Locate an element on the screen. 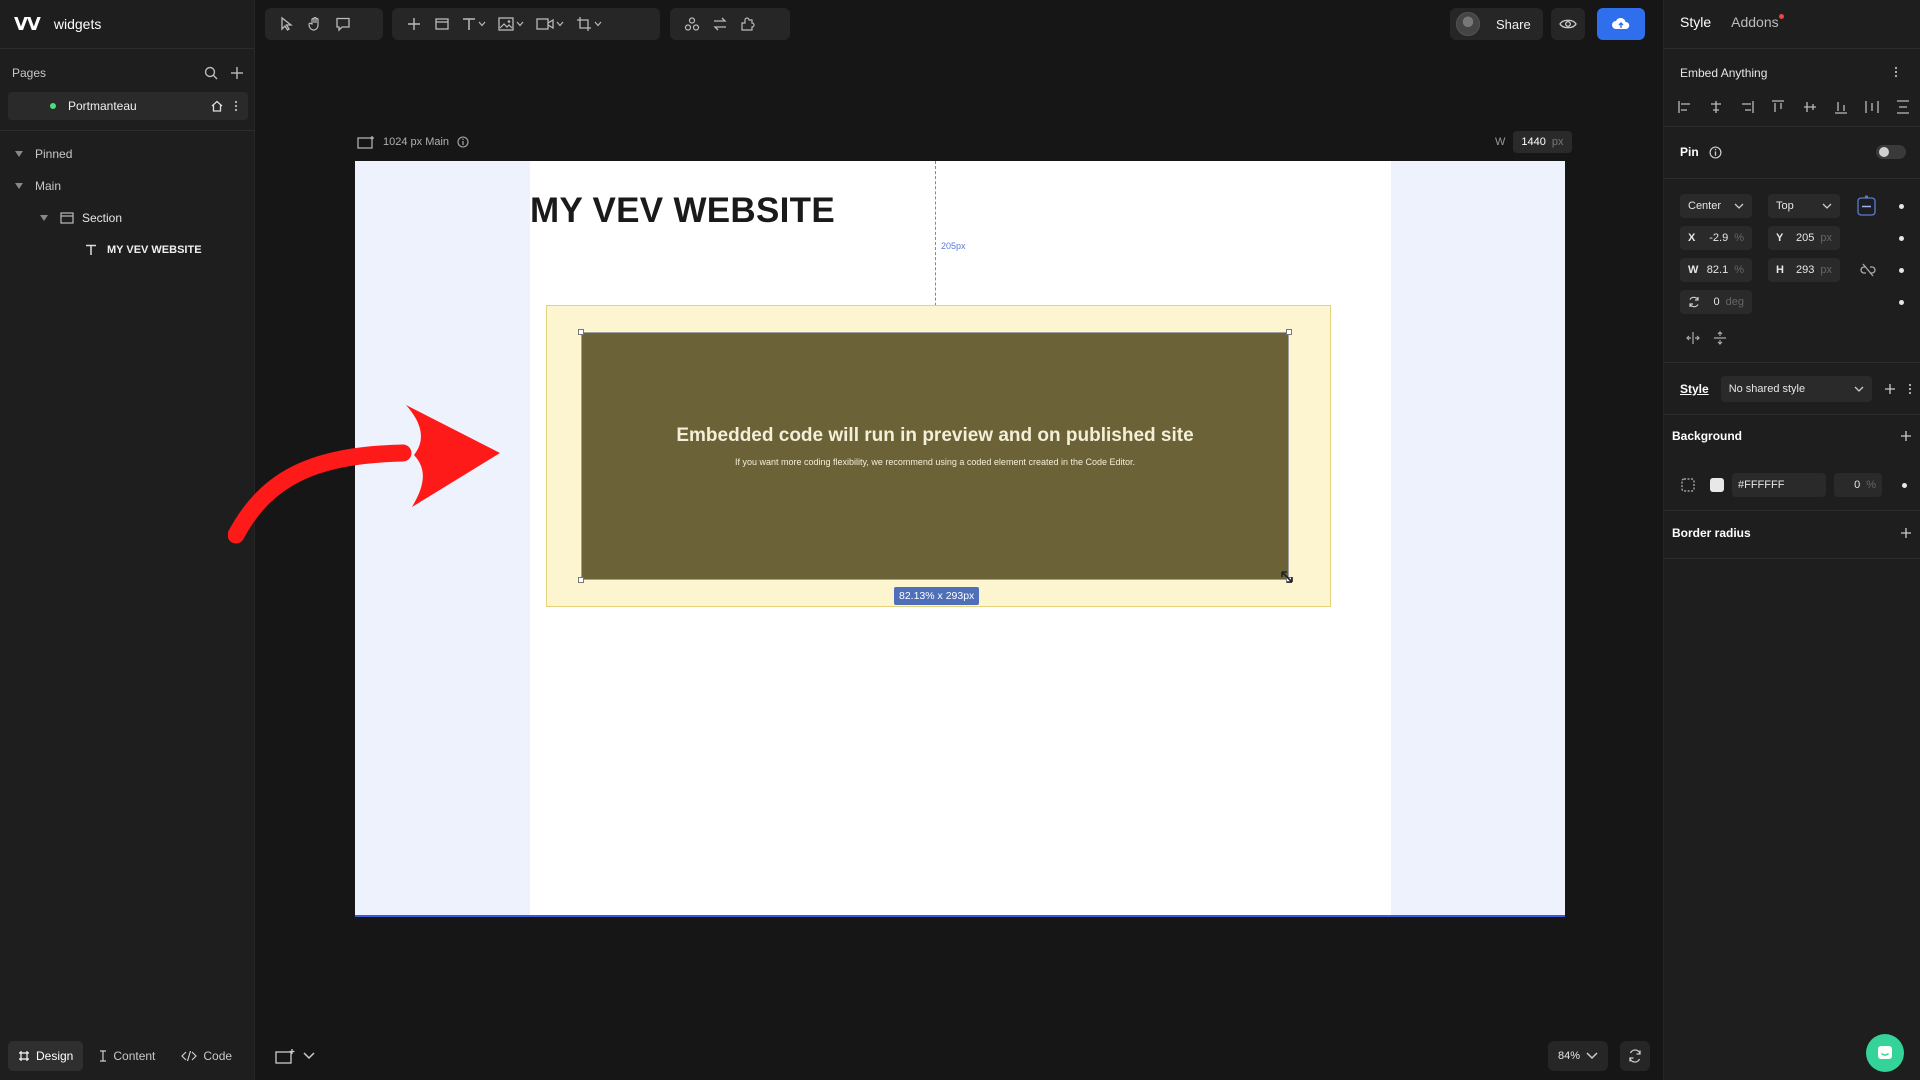 The image size is (1920, 1080). align-top-icon is located at coordinates (1778, 107).